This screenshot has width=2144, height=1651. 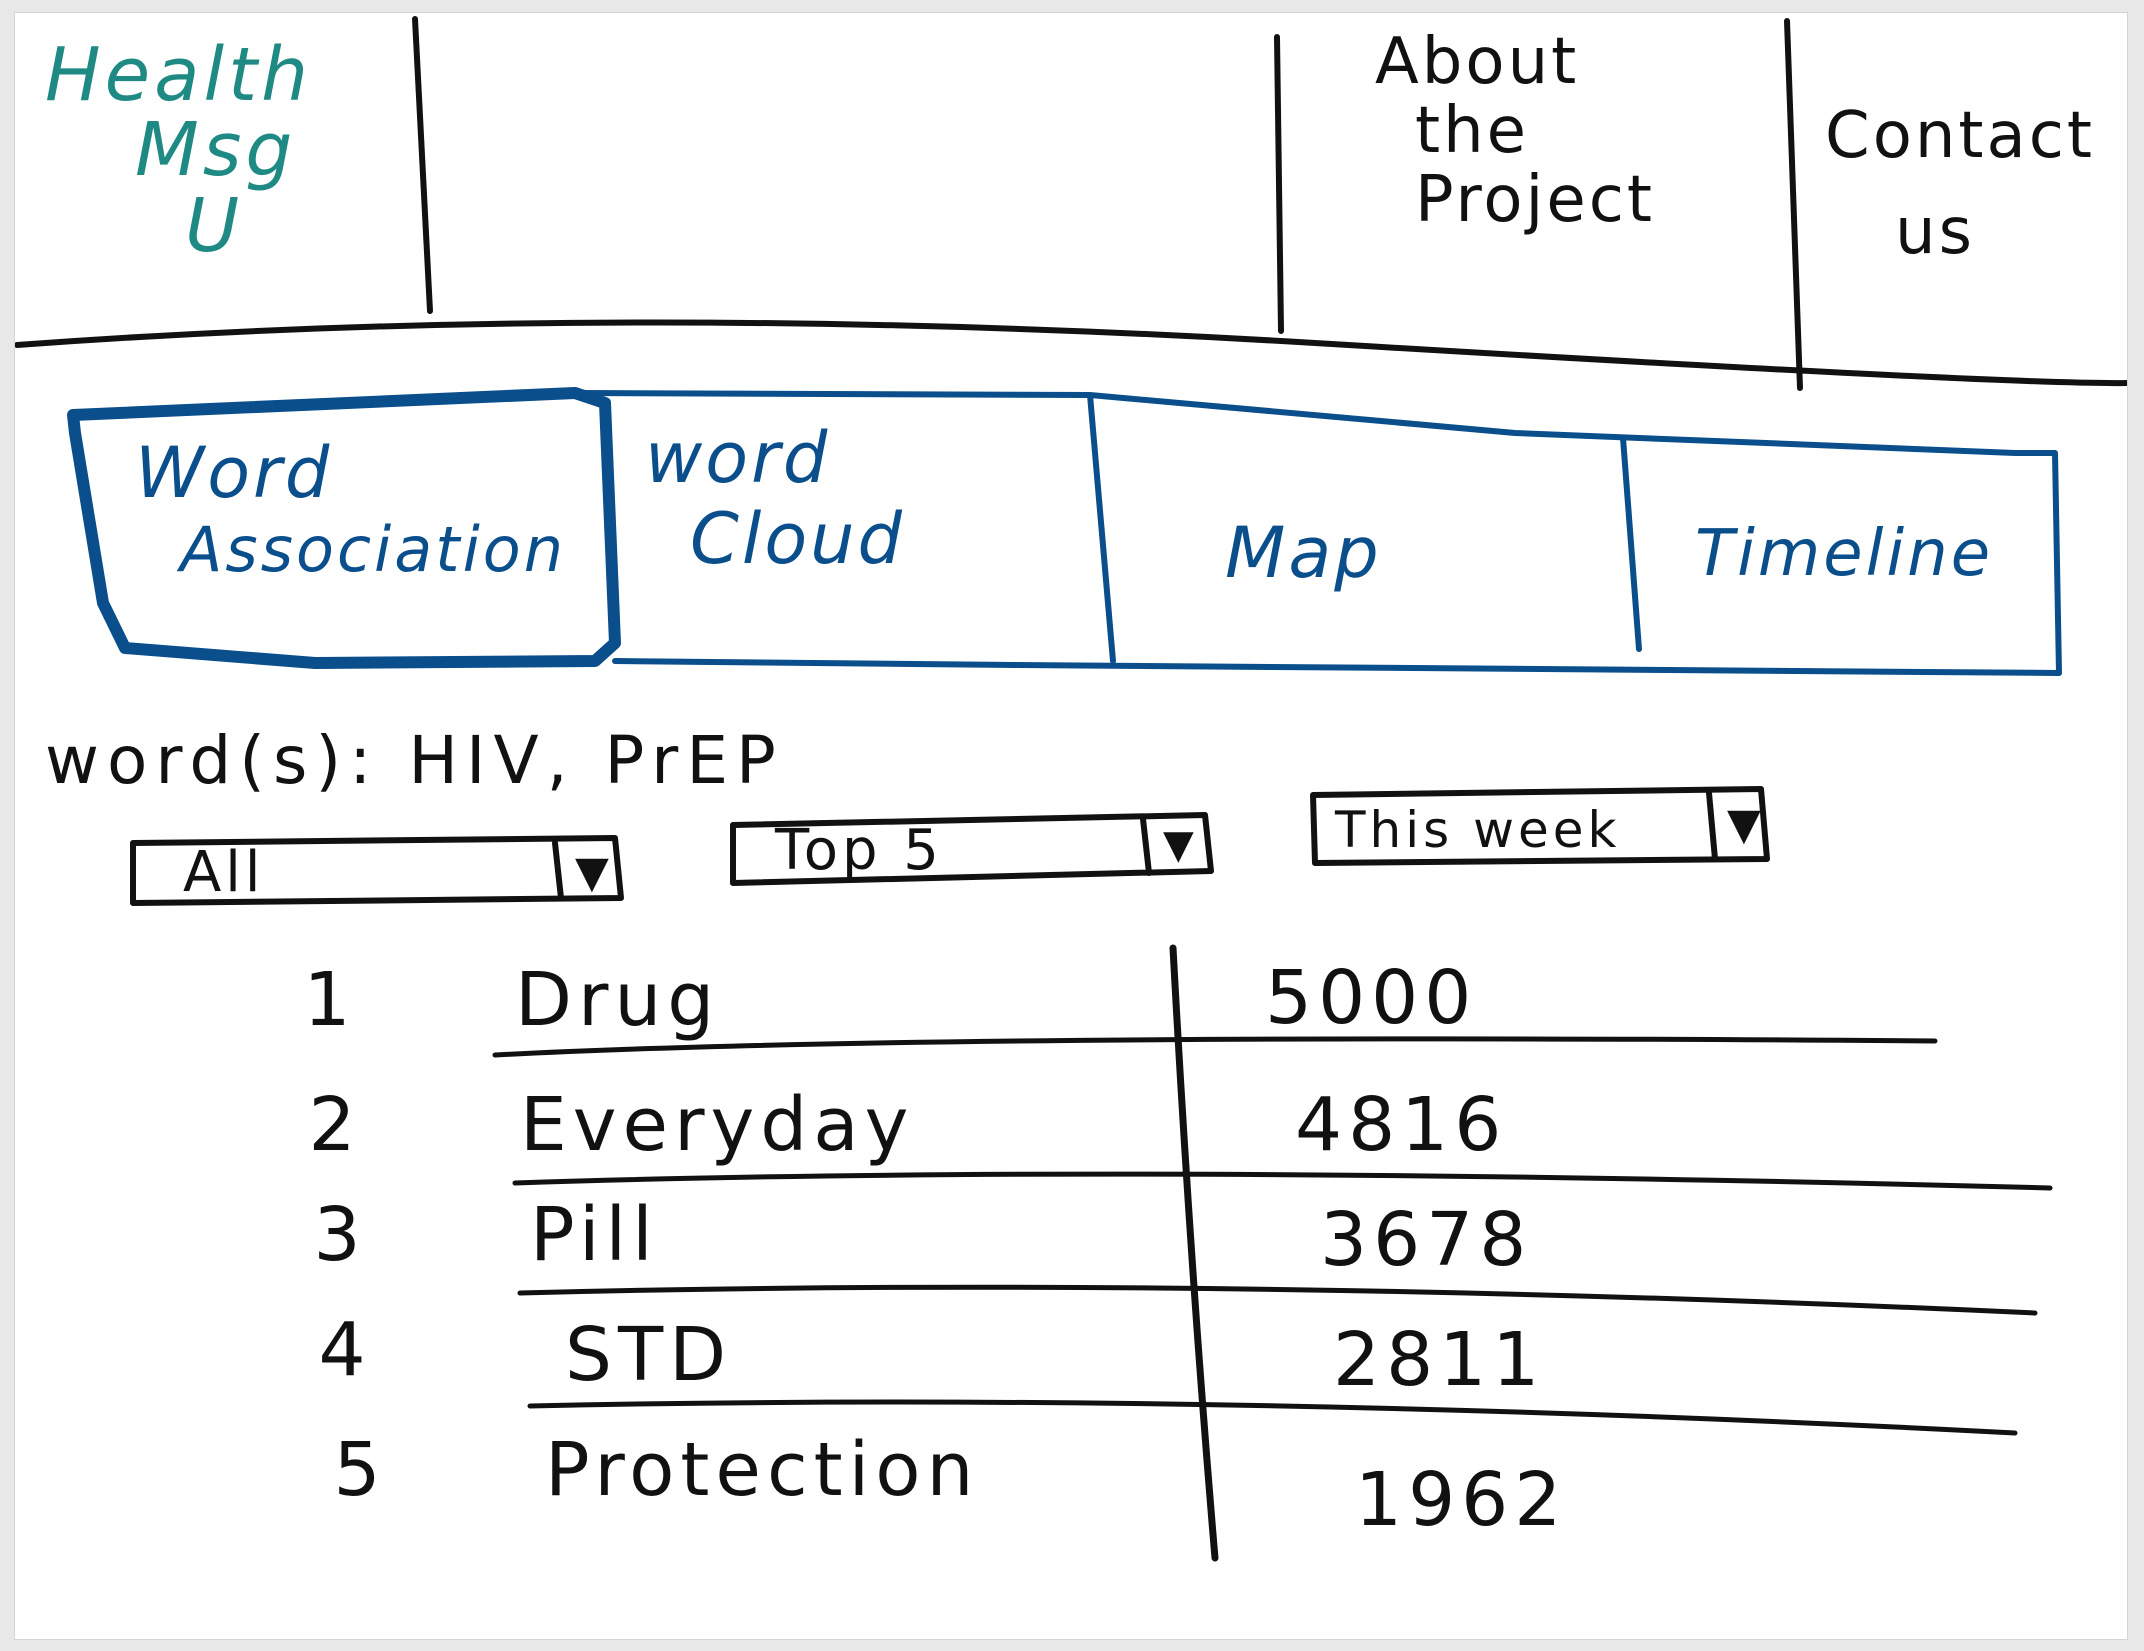 What do you see at coordinates (618, 1000) in the screenshot?
I see `row-word: Drug` at bounding box center [618, 1000].